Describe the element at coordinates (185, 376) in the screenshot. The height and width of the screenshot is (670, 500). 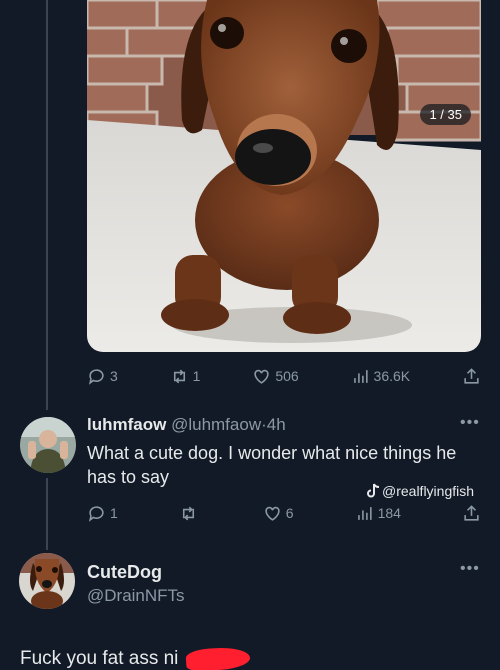
I see `retweet-button: 1` at that location.